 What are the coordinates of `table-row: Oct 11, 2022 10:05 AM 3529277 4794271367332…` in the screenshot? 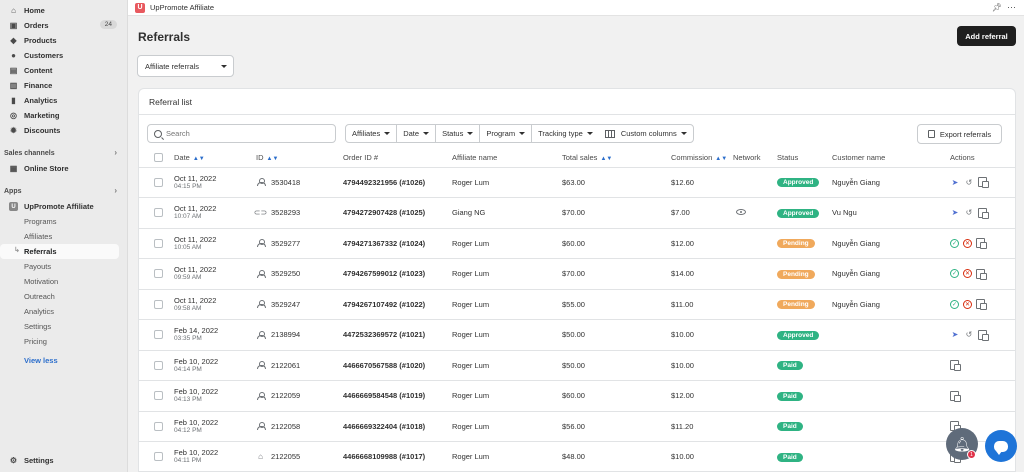 It's located at (577, 243).